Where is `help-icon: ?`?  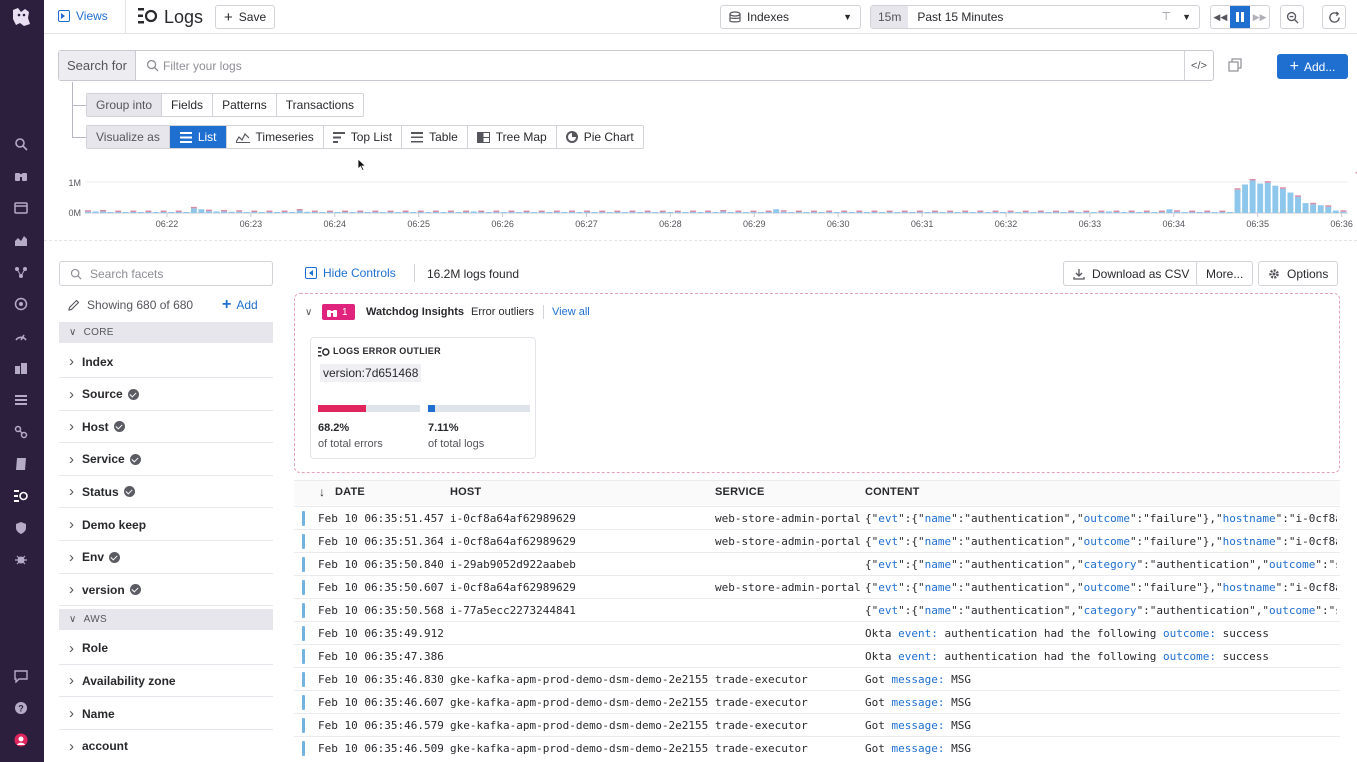
help-icon: ? is located at coordinates (21, 708).